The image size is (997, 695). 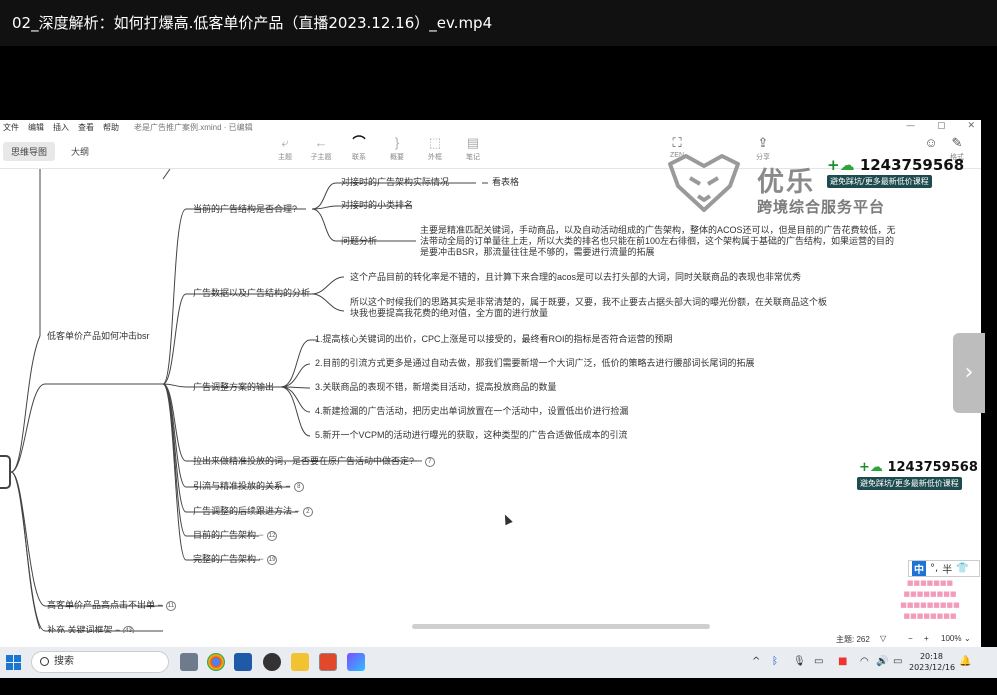 I want to click on ime-halfwidth: 半, so click(x=947, y=568).